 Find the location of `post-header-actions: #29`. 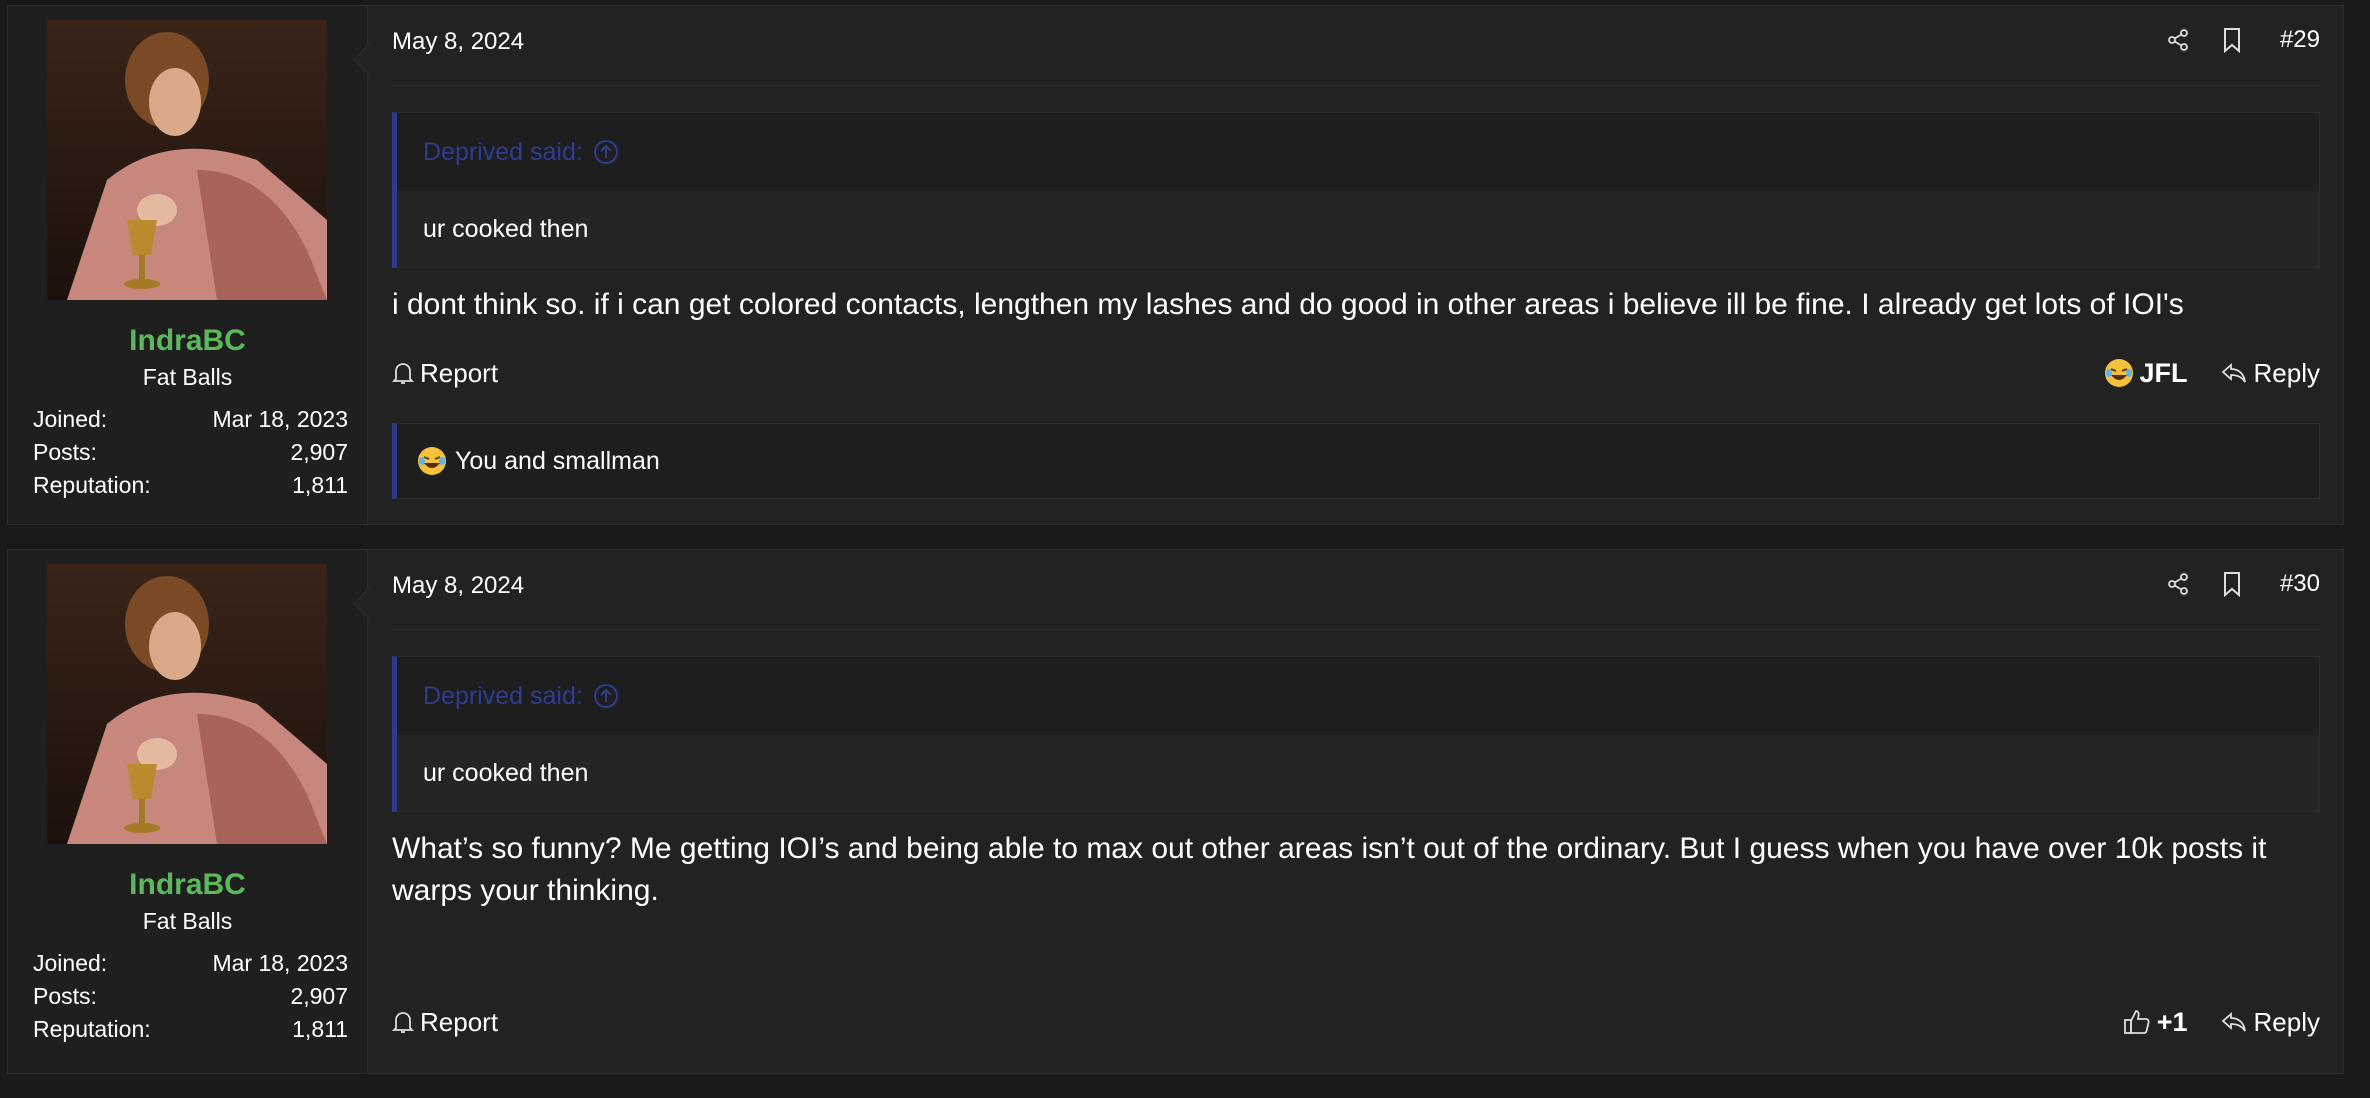

post-header-actions: #29 is located at coordinates (2242, 40).